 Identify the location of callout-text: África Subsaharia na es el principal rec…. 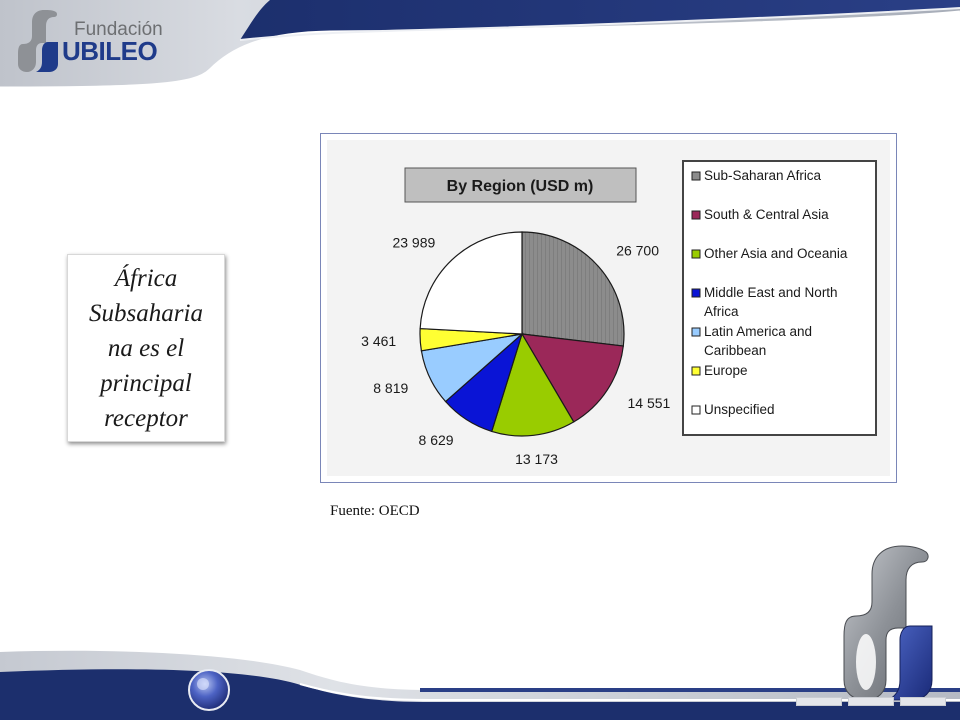
(146, 348).